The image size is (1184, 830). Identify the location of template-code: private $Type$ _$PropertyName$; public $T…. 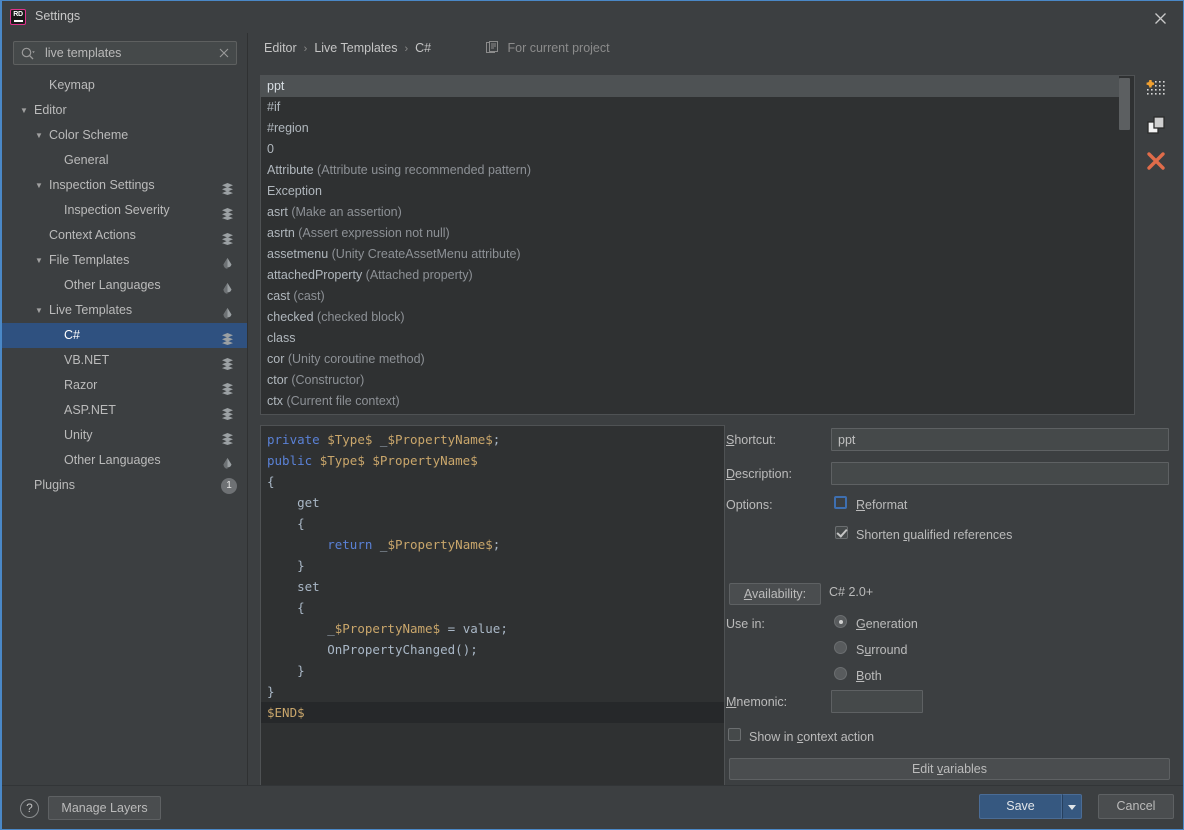
(492, 576).